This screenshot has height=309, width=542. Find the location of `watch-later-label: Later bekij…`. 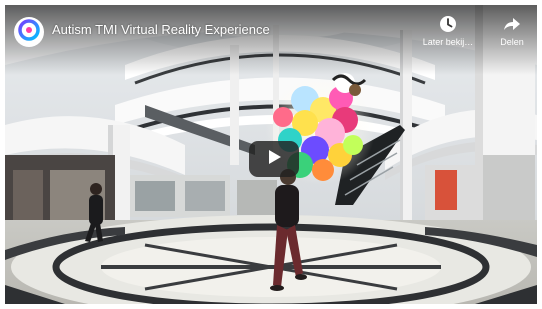

watch-later-label: Later bekij… is located at coordinates (448, 42).